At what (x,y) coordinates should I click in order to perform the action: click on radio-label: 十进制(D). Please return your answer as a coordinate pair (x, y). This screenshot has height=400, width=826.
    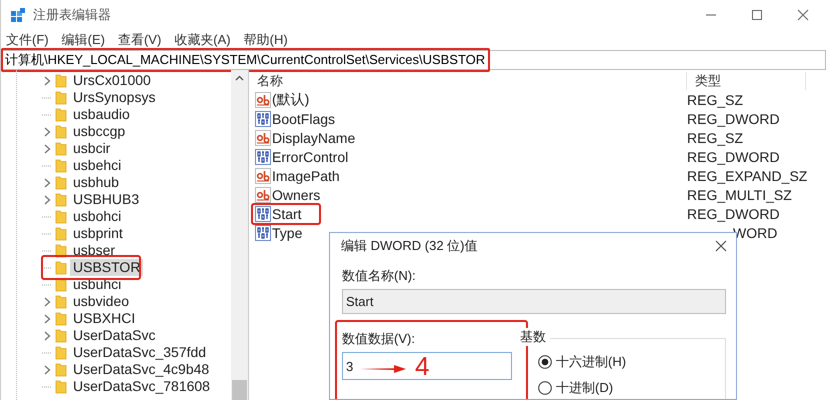
    Looking at the image, I should click on (585, 388).